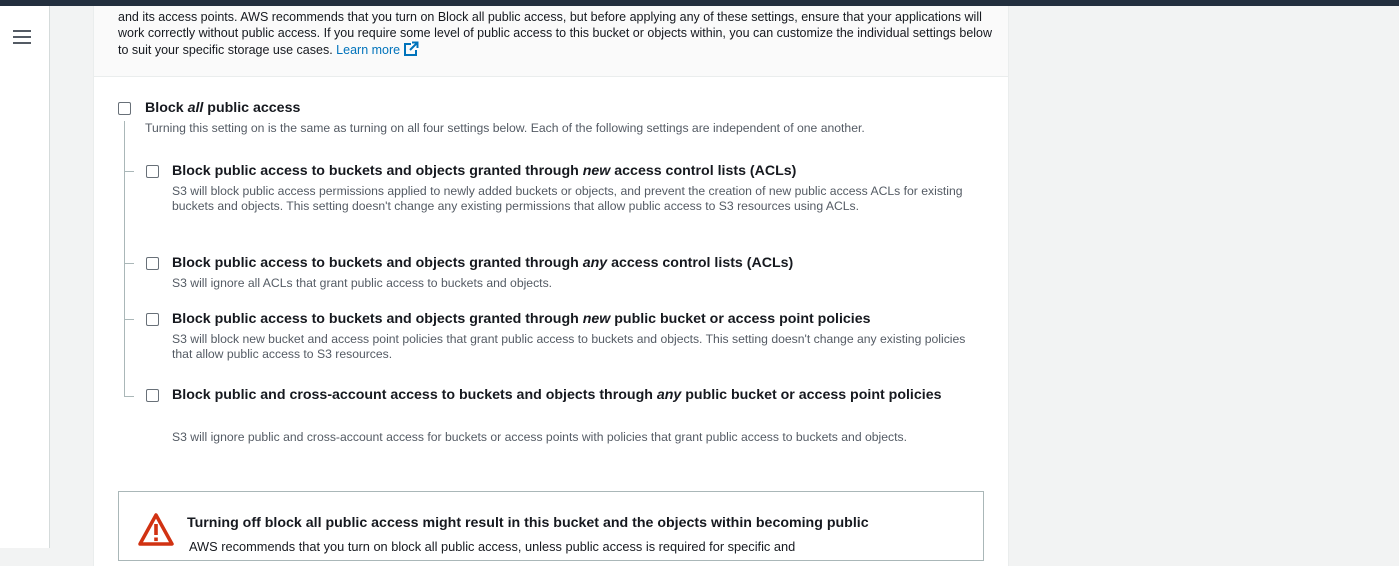 This screenshot has width=1399, height=566. I want to click on block-all-title: Block all public access, so click(222, 108).